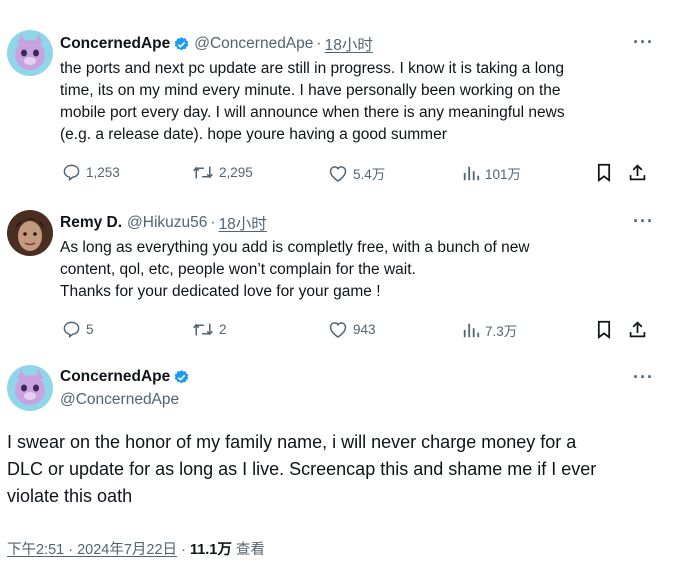  I want to click on tweet-text-line: violate this oath, so click(70, 496).